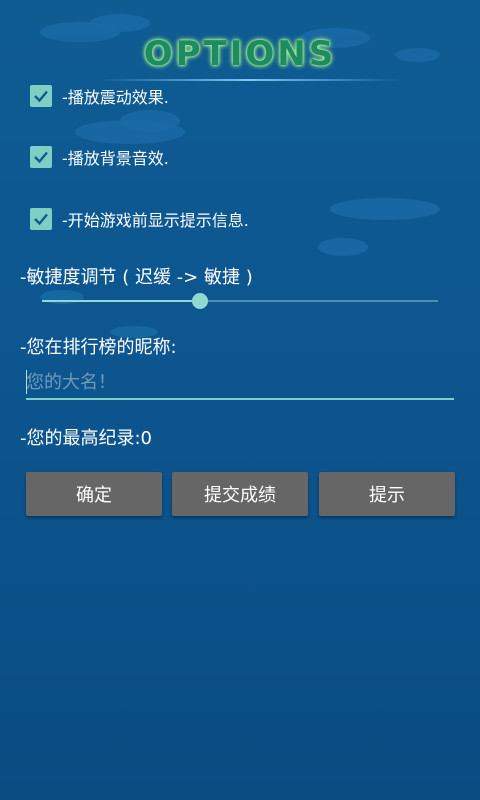 This screenshot has height=800, width=480. What do you see at coordinates (240, 54) in the screenshot?
I see `page-title: OPTIONS` at bounding box center [240, 54].